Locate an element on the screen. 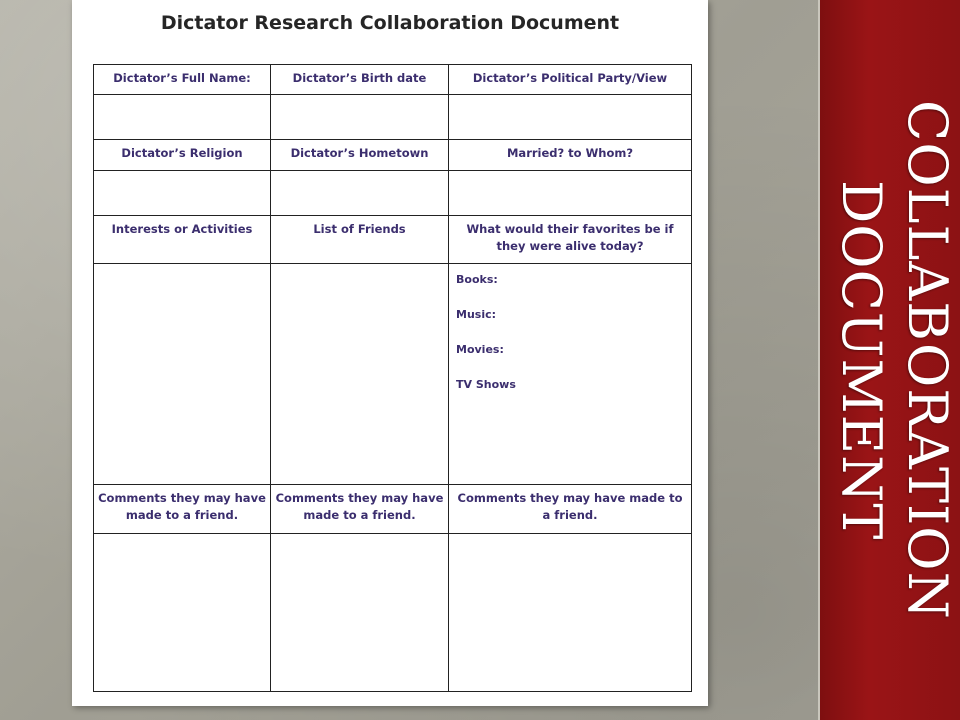  hometown-label: Dictator’s Hometown is located at coordinates (359, 153).